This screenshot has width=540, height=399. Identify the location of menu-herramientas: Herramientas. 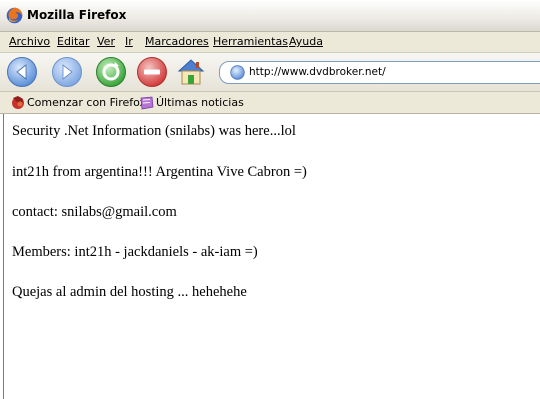
(250, 41).